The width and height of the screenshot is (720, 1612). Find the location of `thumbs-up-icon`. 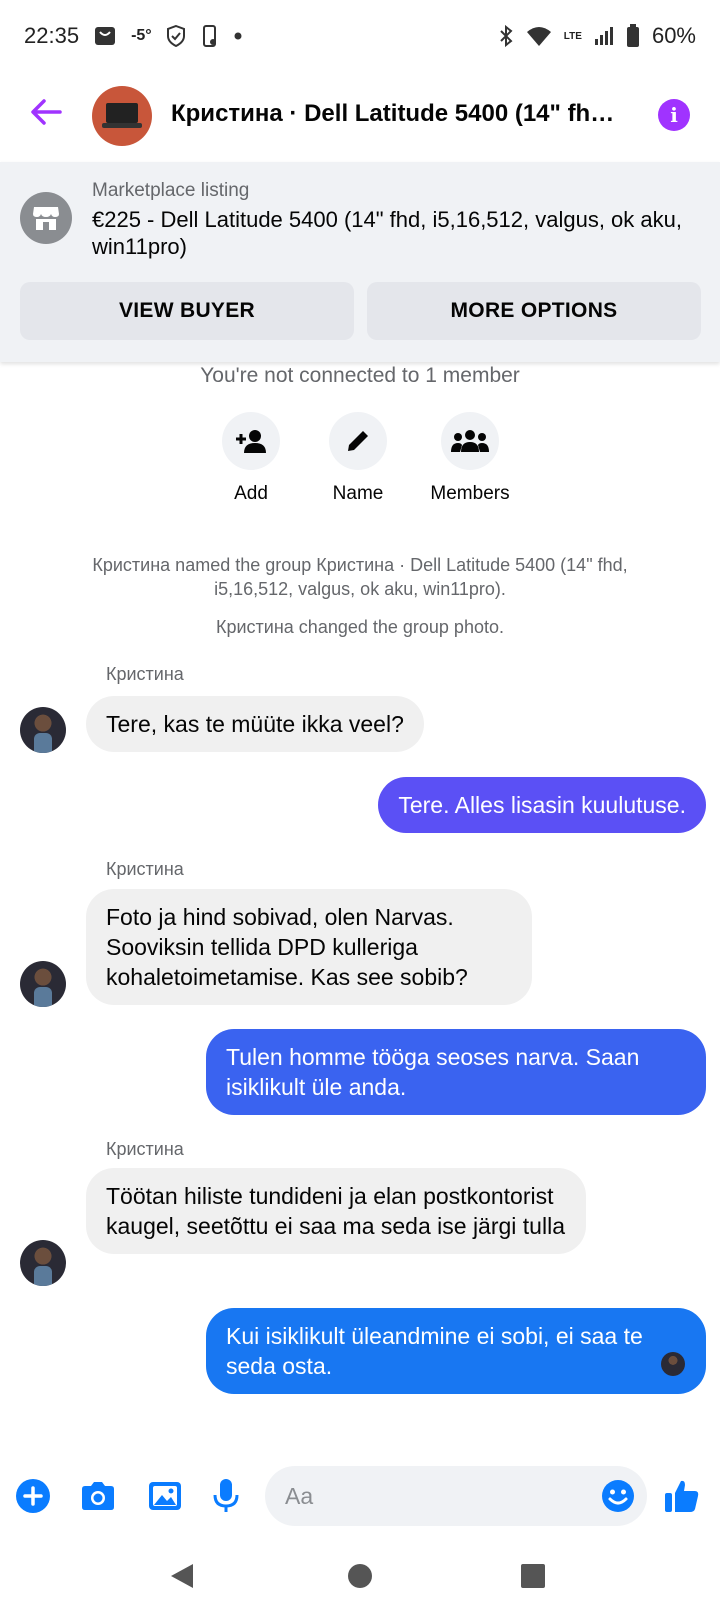

thumbs-up-icon is located at coordinates (682, 1496).